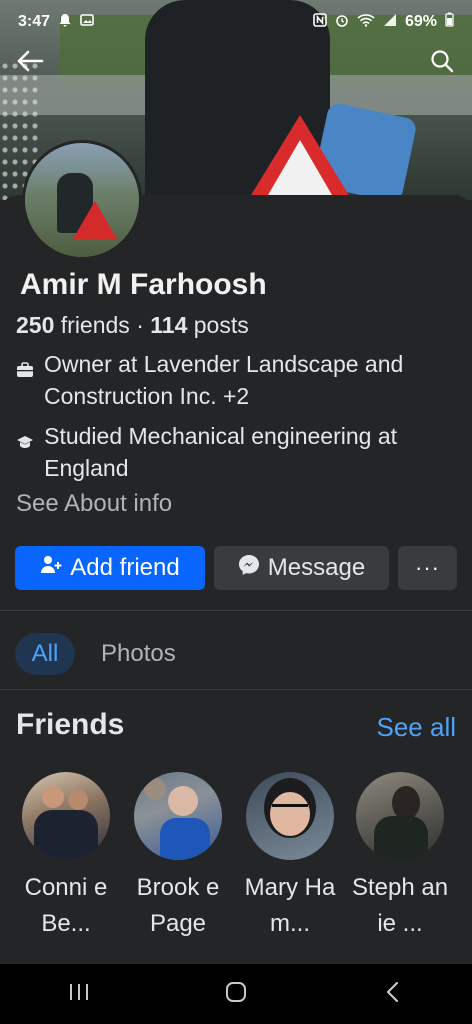 The image size is (472, 1024). I want to click on see-all-friends-link: See all, so click(417, 727).